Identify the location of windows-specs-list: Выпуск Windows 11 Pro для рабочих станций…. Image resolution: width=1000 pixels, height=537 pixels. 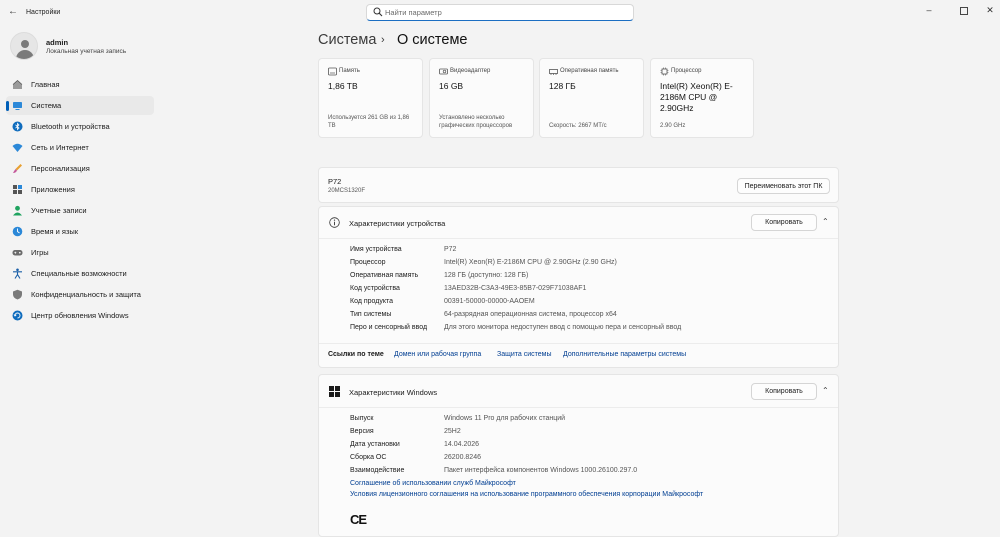
(590, 447).